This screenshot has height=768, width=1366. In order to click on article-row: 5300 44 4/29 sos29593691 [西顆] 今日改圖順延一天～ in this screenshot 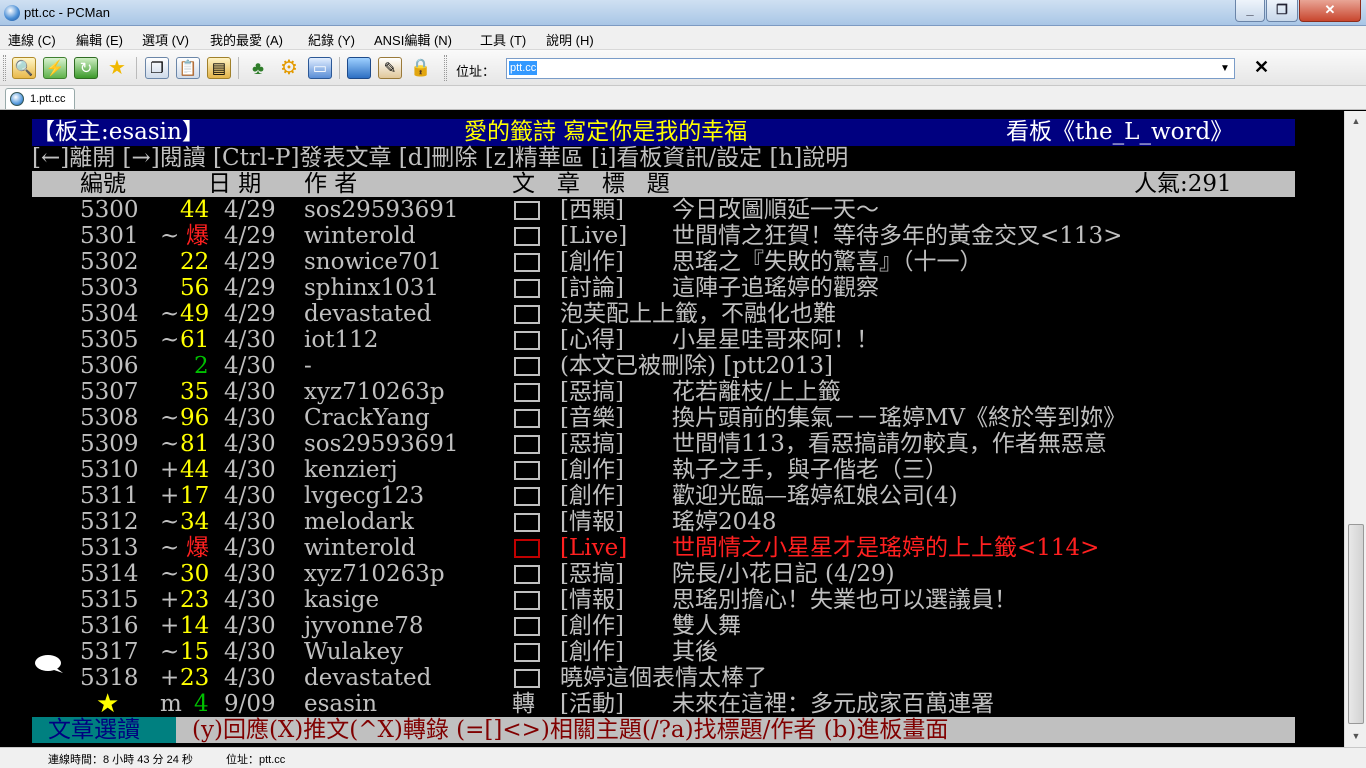, I will do `click(672, 210)`.